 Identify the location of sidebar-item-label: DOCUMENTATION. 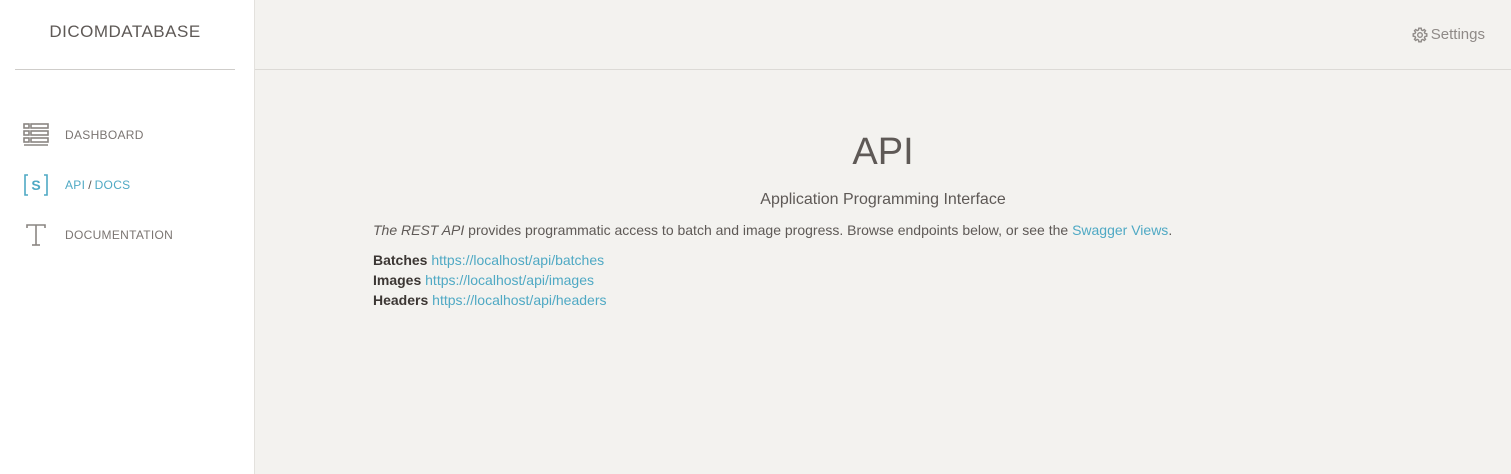
(119, 235).